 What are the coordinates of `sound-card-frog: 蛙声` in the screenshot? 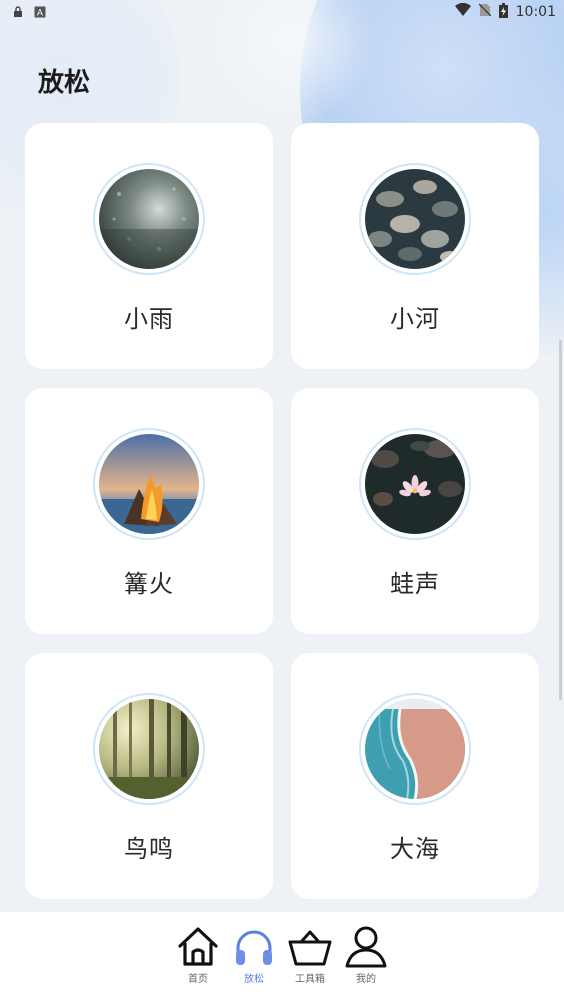 It's located at (415, 511).